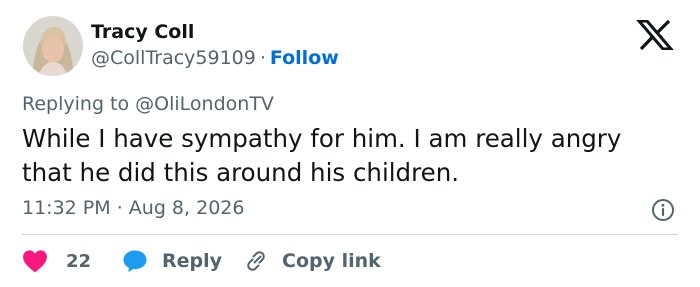  What do you see at coordinates (204, 104) in the screenshot?
I see `reply-mention-link: @OliLondonTV` at bounding box center [204, 104].